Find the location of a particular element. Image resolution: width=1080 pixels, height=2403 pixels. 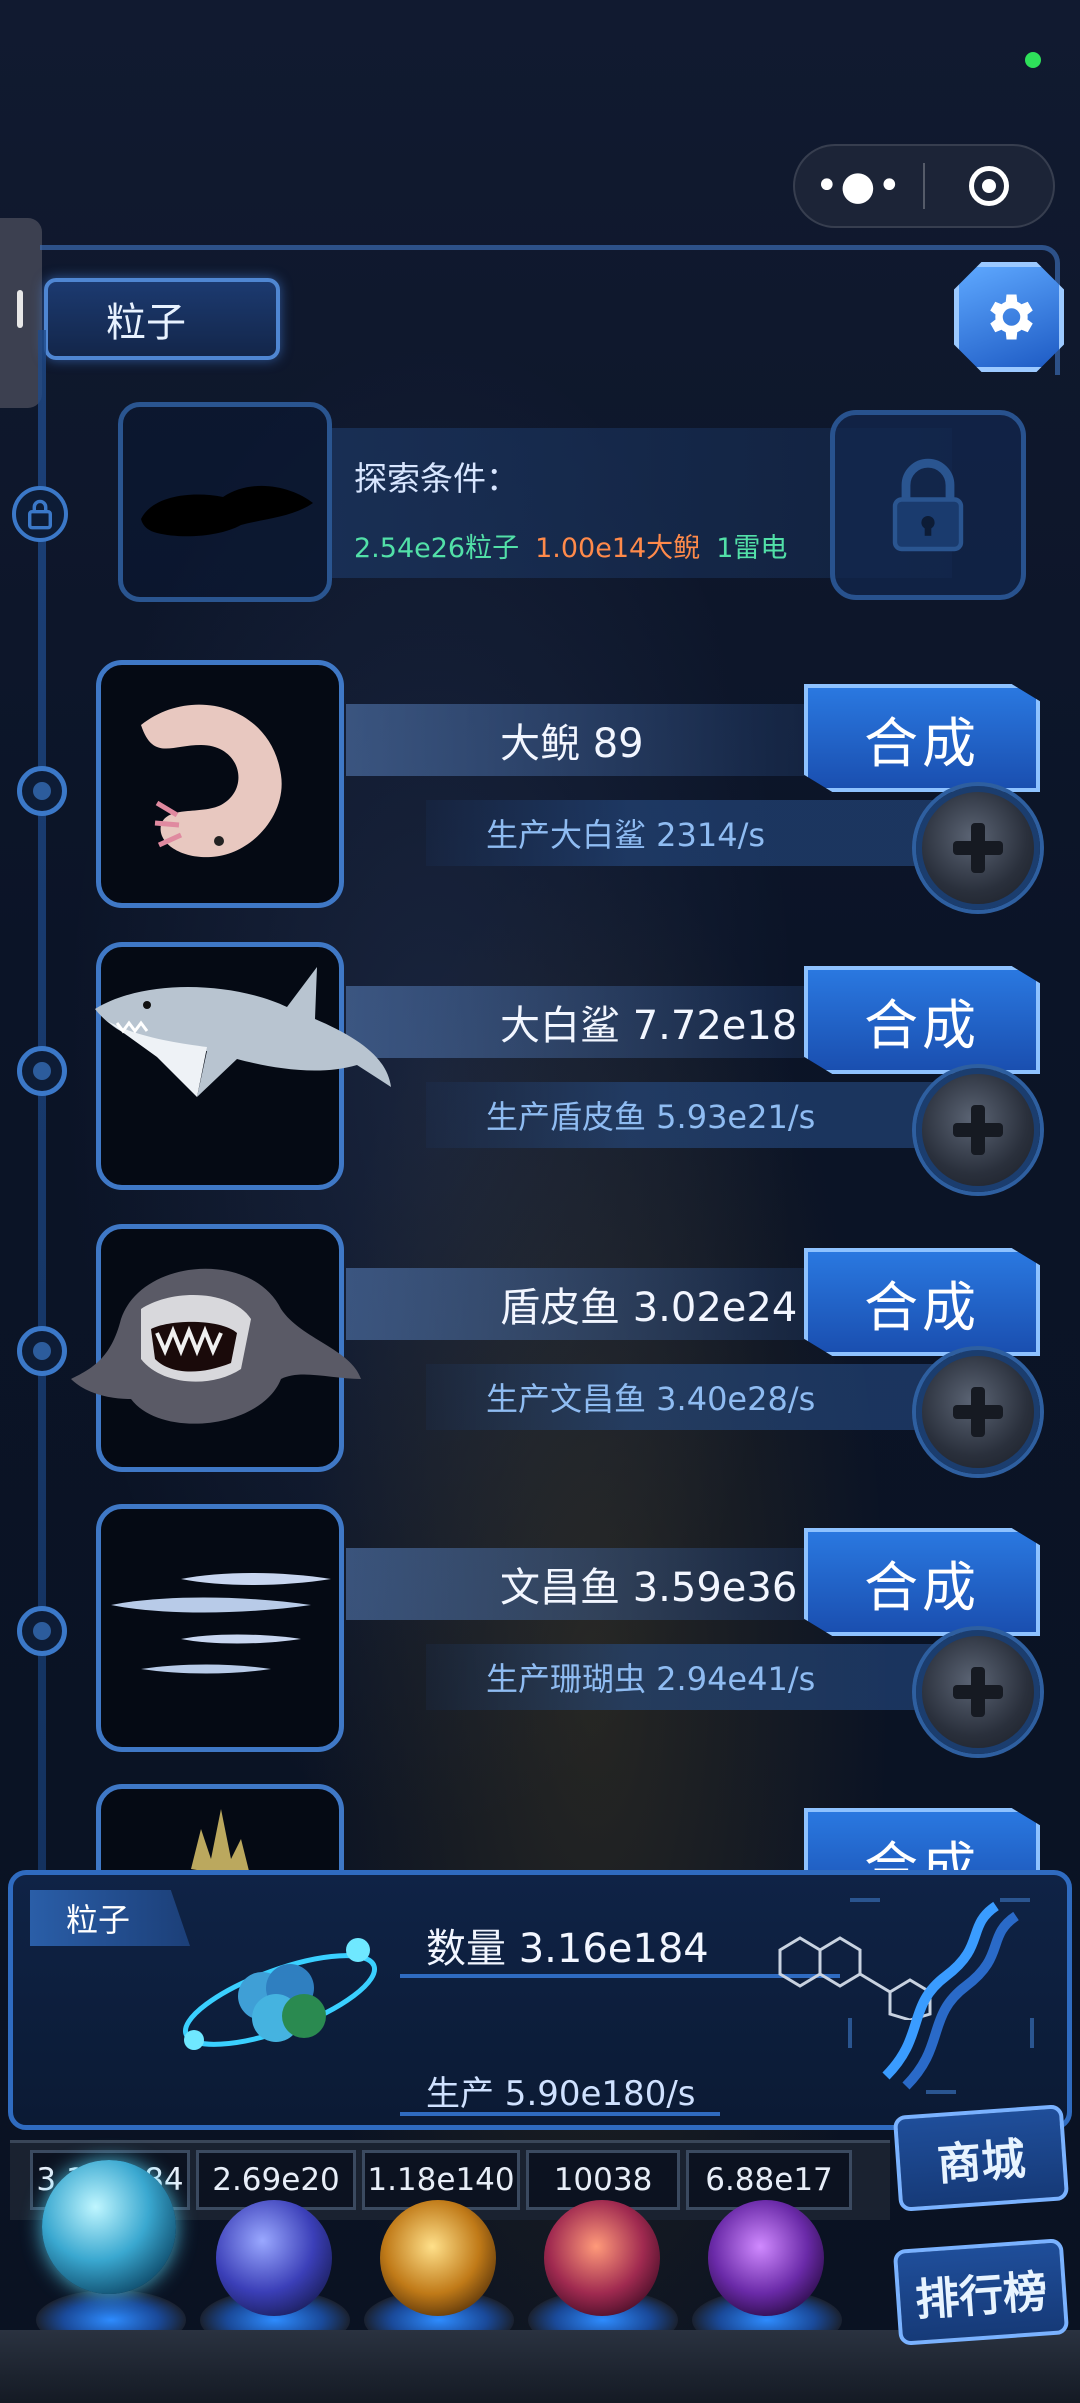

more-button: •●• is located at coordinates (859, 186).